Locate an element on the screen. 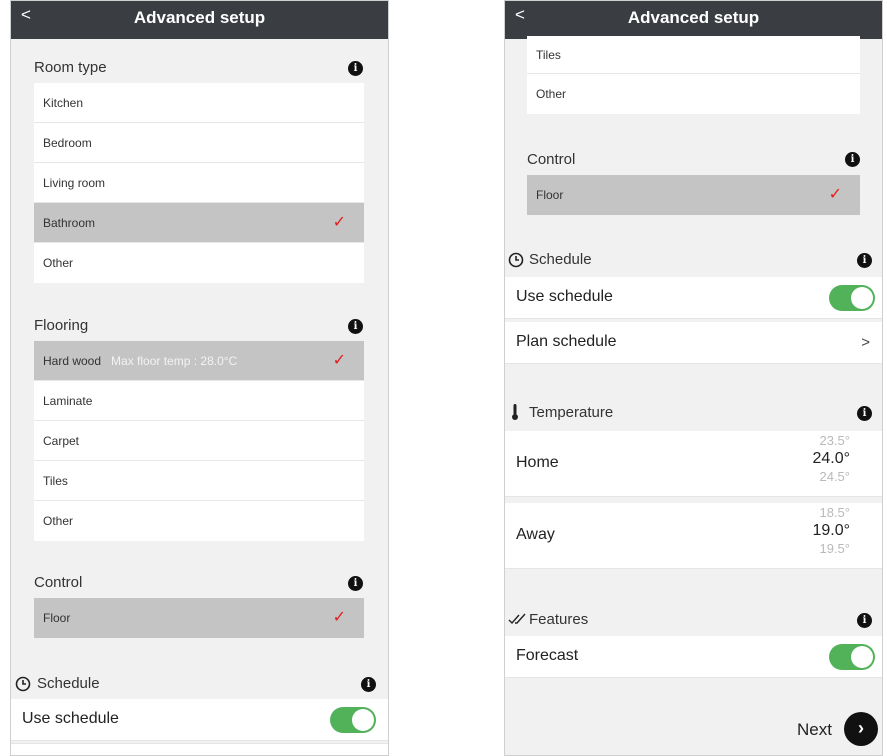 The width and height of the screenshot is (887, 756). flooring-list: Tiles Other is located at coordinates (693, 75).